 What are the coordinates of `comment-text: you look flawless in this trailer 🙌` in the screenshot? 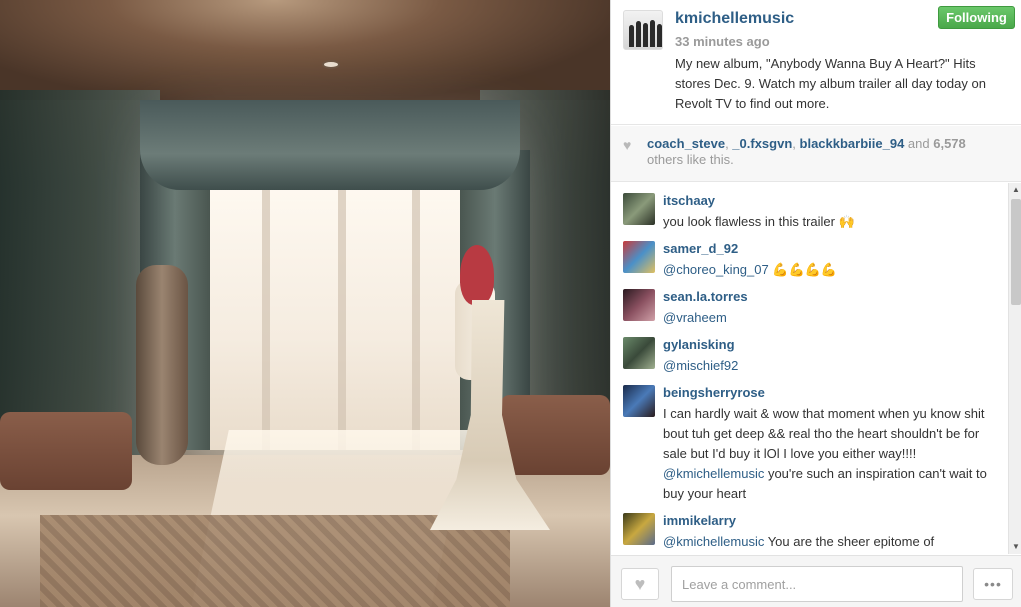 It's located at (830, 222).